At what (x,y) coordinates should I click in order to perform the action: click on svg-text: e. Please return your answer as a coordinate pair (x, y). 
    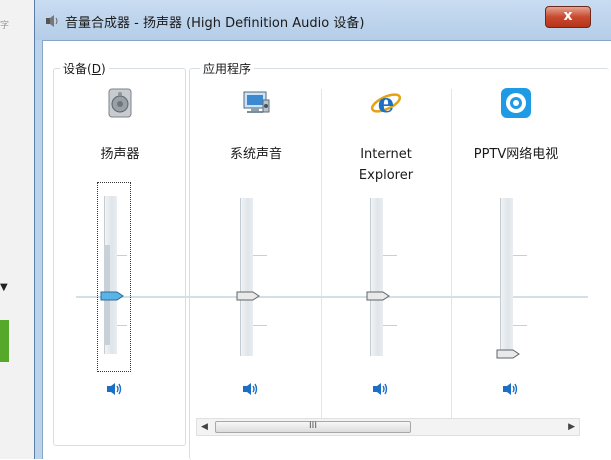
    Looking at the image, I should click on (386, 104).